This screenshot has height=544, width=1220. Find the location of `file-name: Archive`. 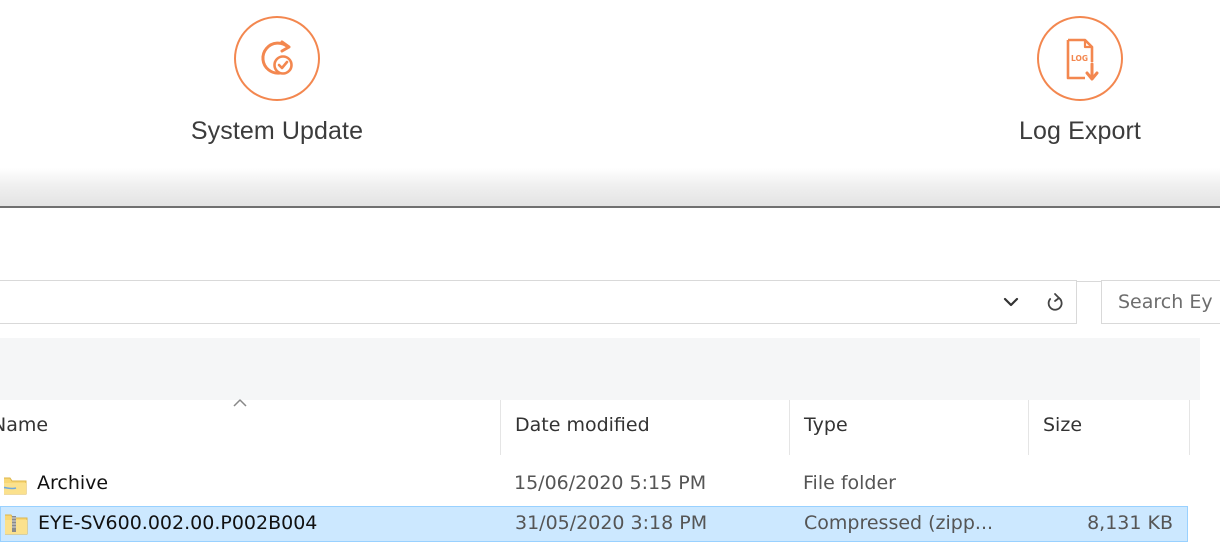

file-name: Archive is located at coordinates (73, 483).